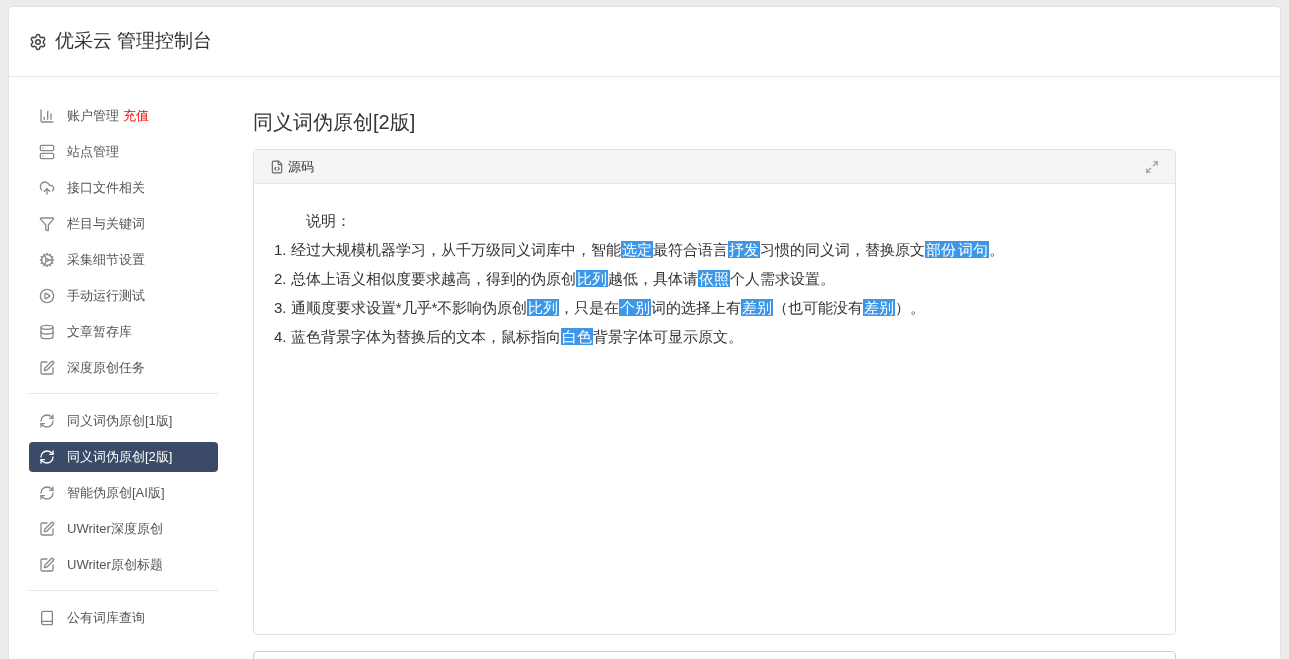 This screenshot has height=659, width=1289. What do you see at coordinates (301, 166) in the screenshot?
I see `source-tab: 源码` at bounding box center [301, 166].